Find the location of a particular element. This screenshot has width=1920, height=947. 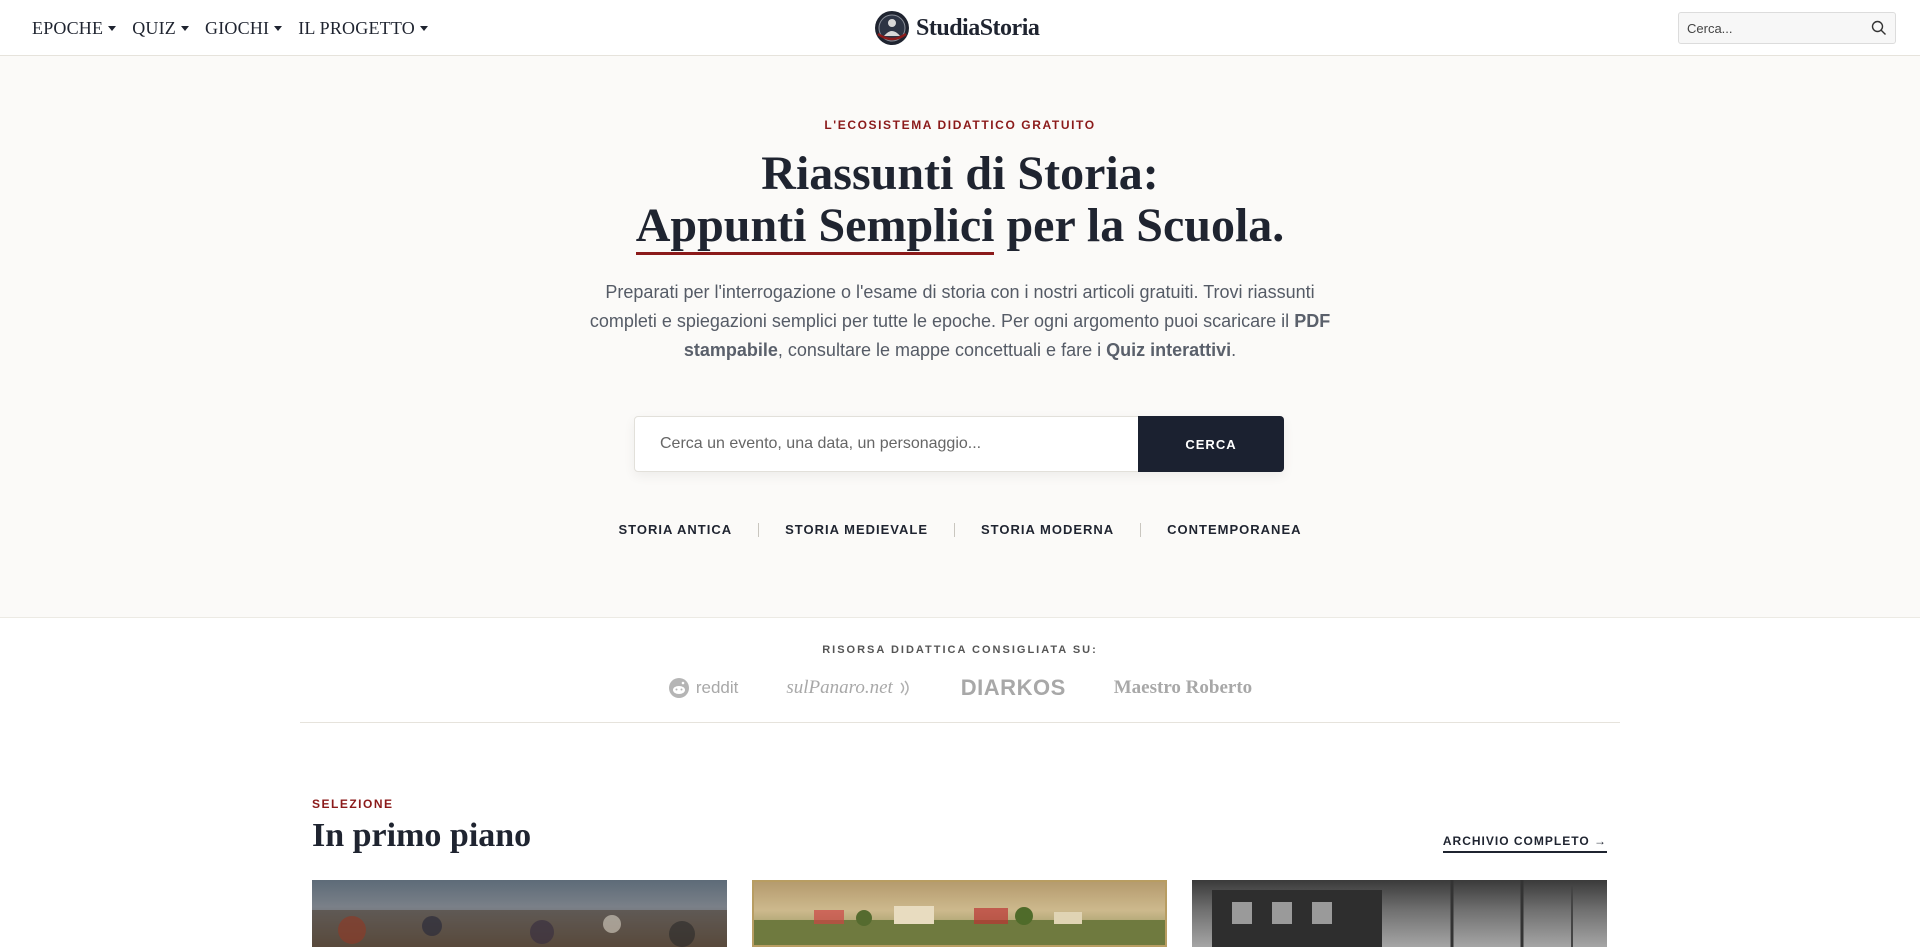

nav-il-progetto: IL PROGETTO is located at coordinates (363, 28).